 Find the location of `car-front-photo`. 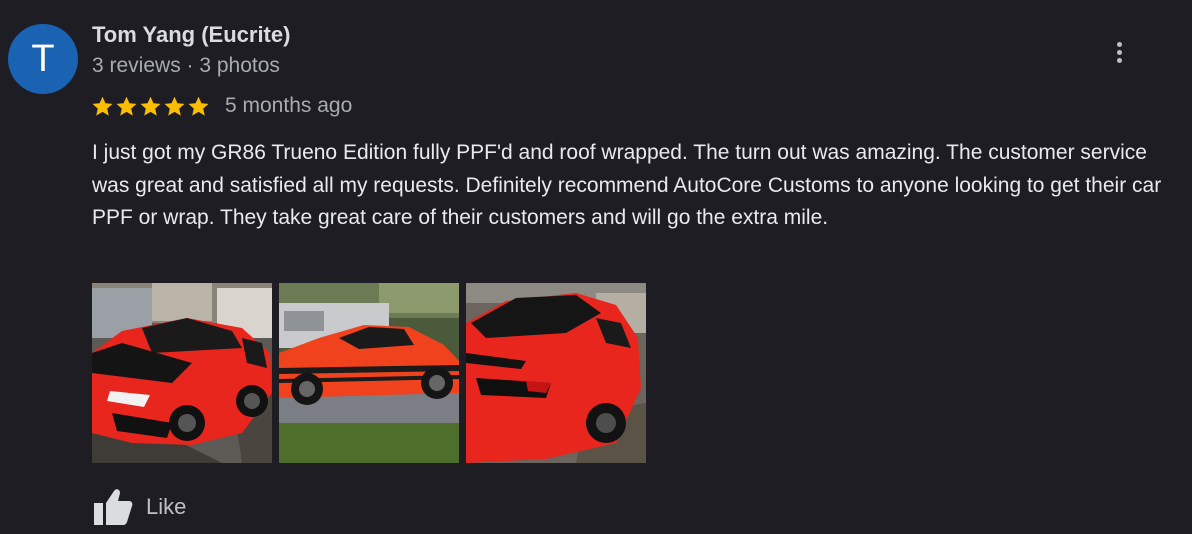

car-front-photo is located at coordinates (182, 373).